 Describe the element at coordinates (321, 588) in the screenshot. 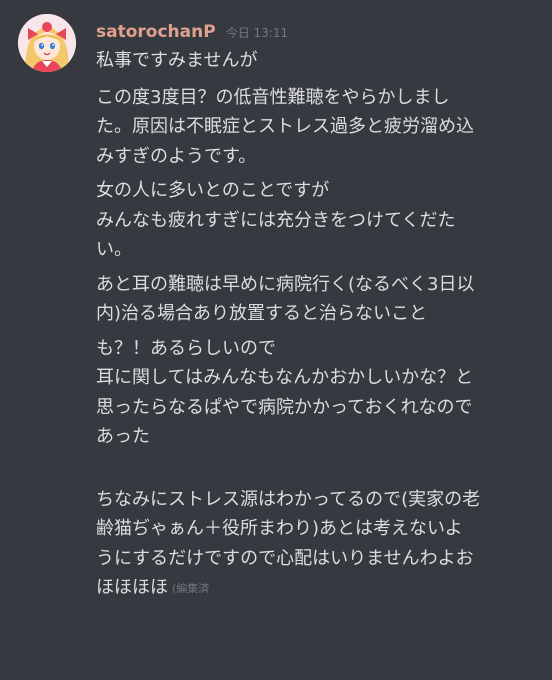

I see `message-line-last: ほほほほ (編集済` at that location.